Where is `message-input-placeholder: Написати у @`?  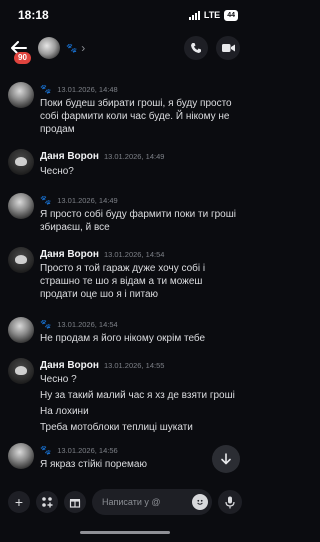
message-input-placeholder: Написати у @ is located at coordinates (145, 502).